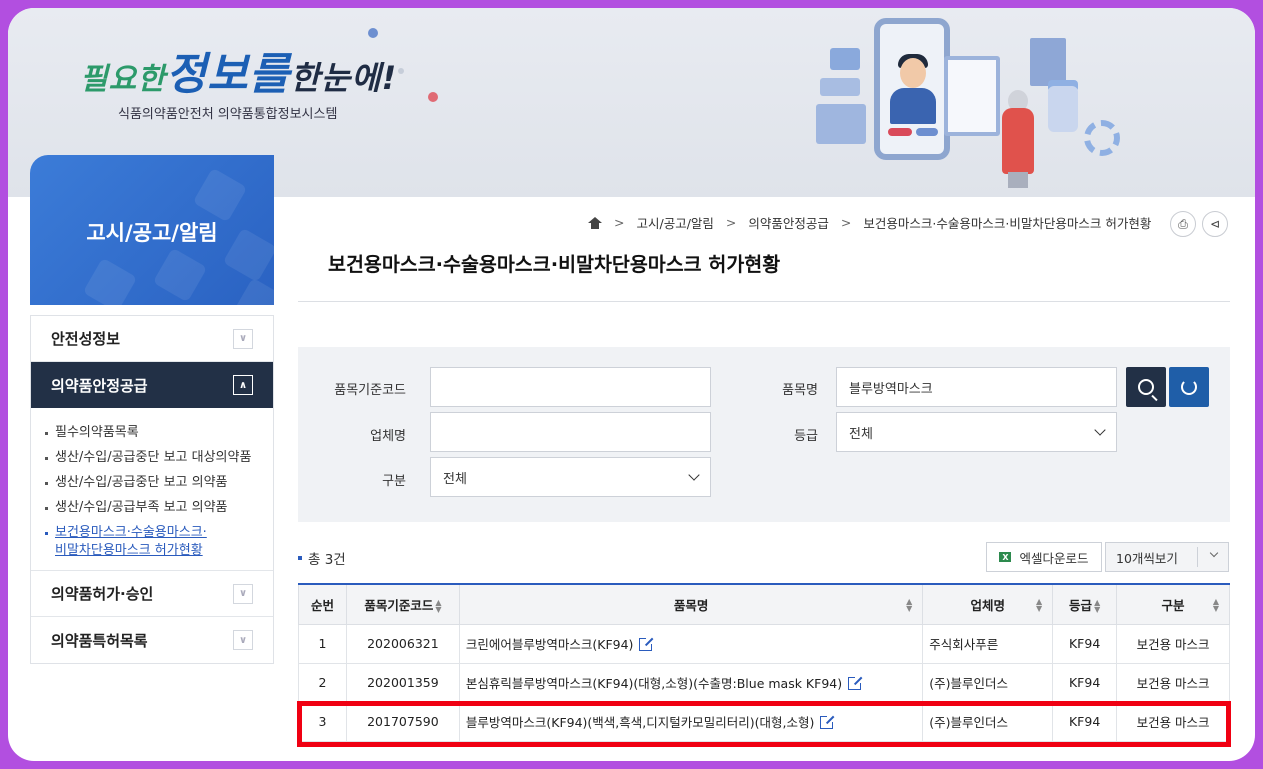 This screenshot has width=1263, height=769. Describe the element at coordinates (1085, 604) in the screenshot. I see `column-header-grade: 등급 ▲ ▼` at that location.